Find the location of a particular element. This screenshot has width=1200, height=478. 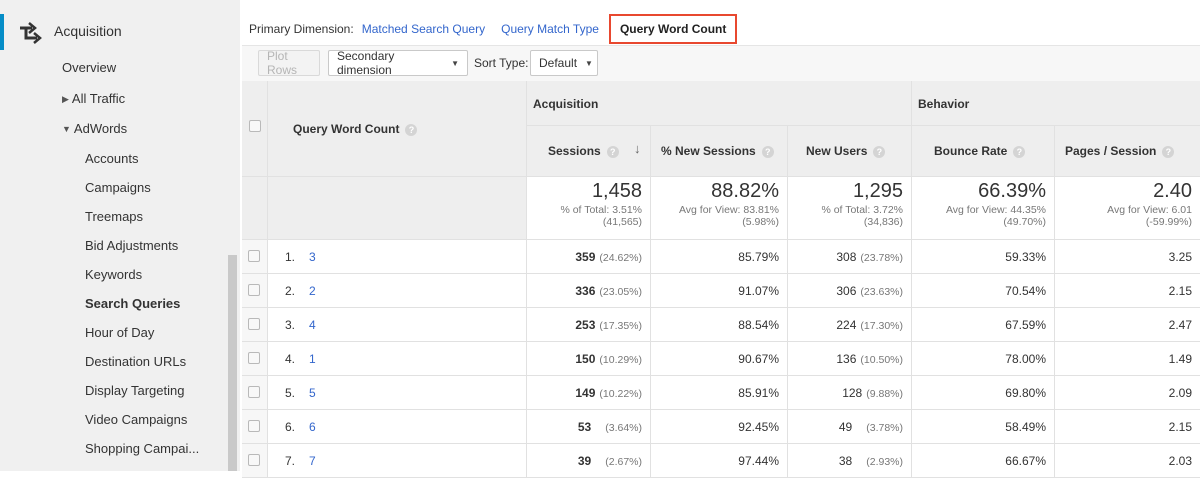

sort-type-label: Sort Type: is located at coordinates (501, 63).